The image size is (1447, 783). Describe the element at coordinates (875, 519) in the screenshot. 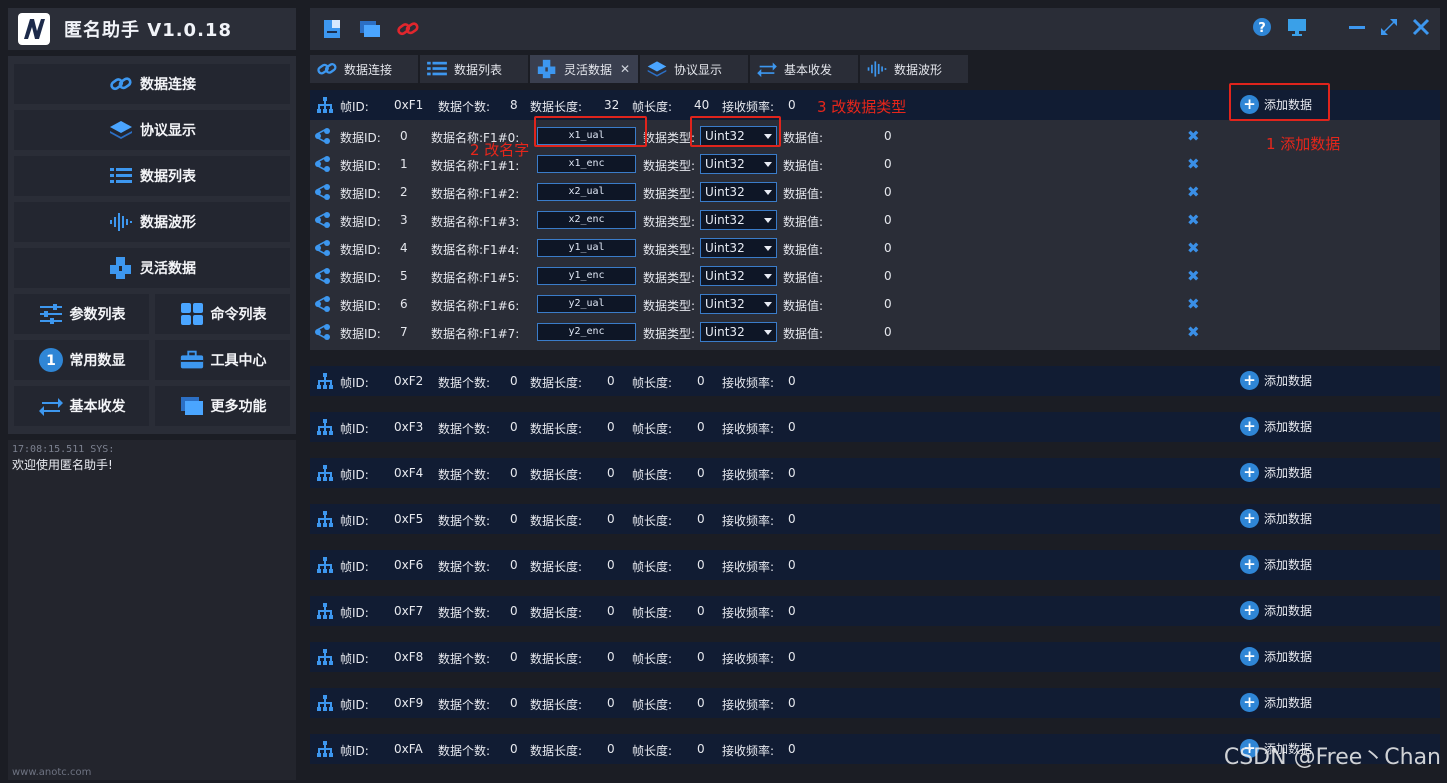

I see `frame-header-row: 帧ID: 0xF5 数据个数: 0 数据长度: 0 帧长度: 0 接收频率: 0 + 添加数据` at that location.